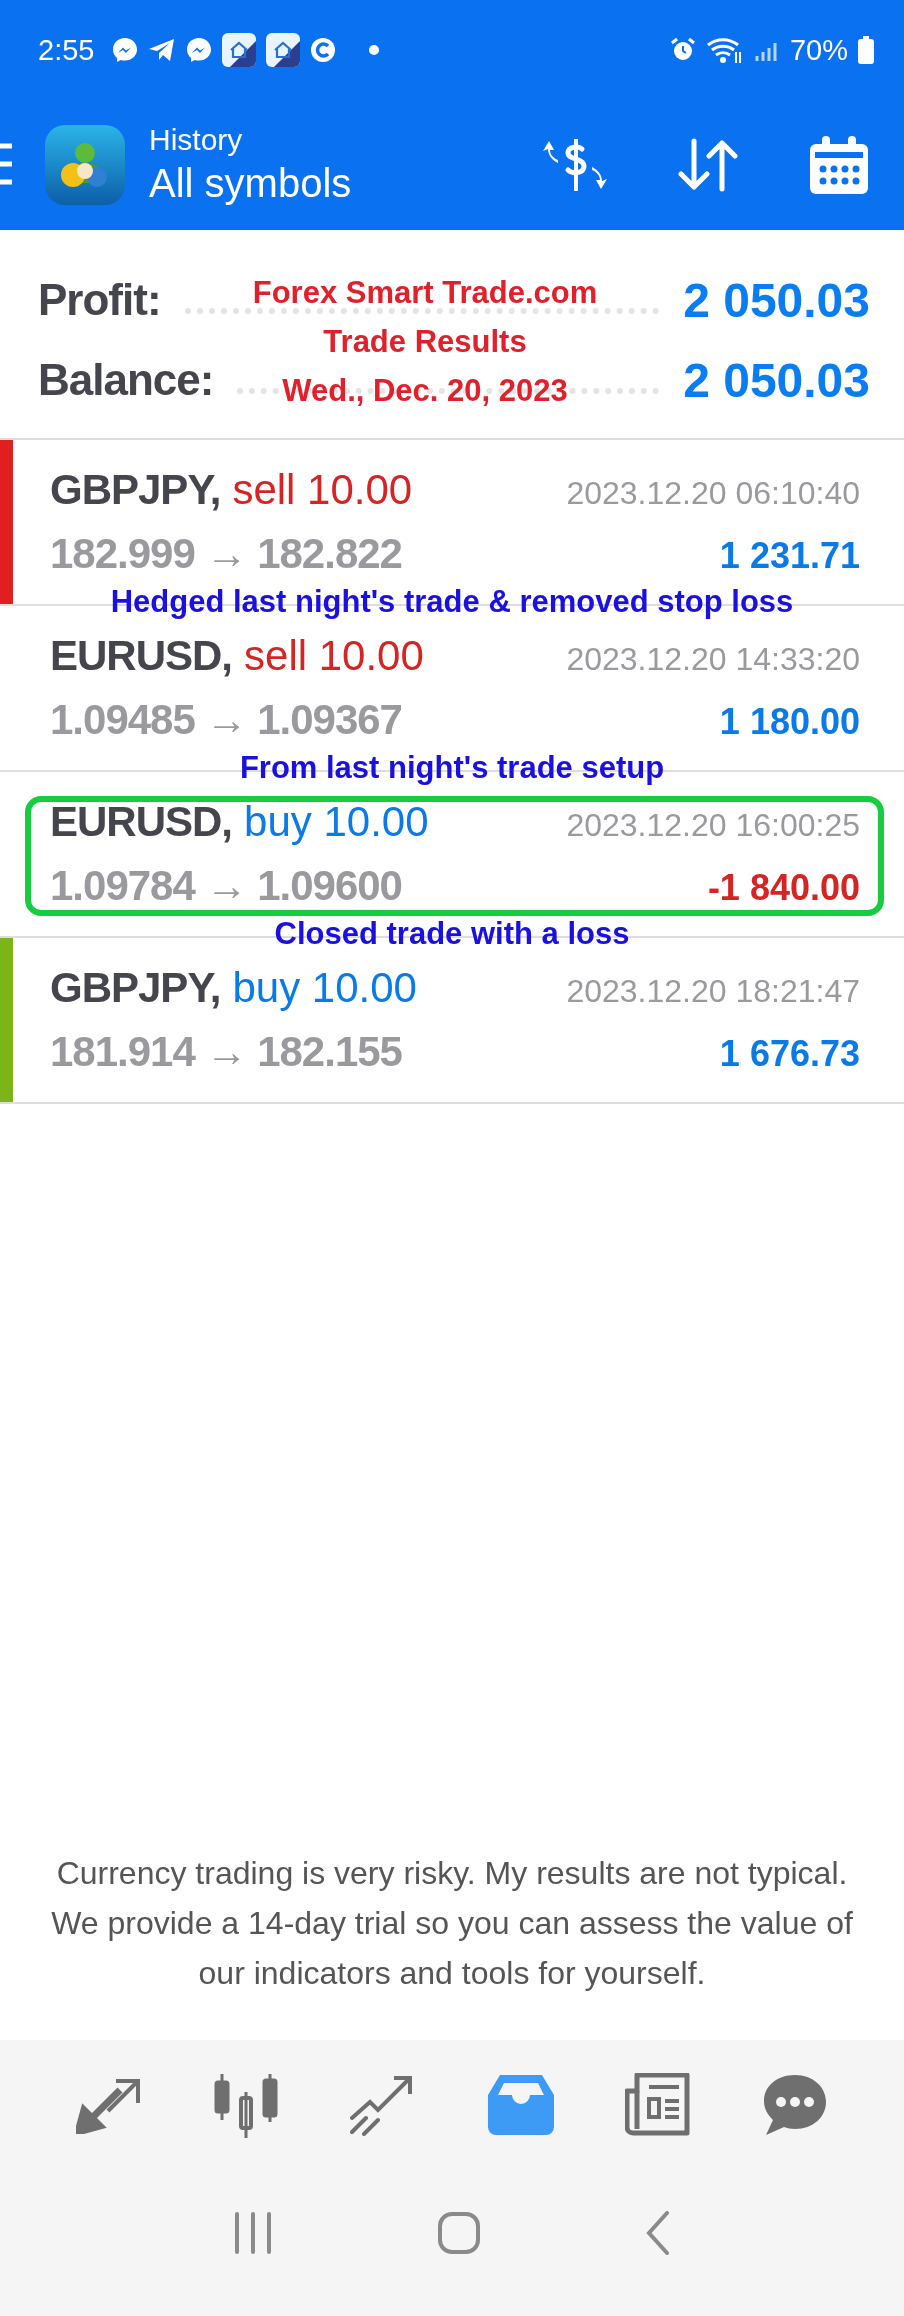 This screenshot has height=2316, width=904. What do you see at coordinates (682, 50) in the screenshot?
I see `alarm-icon` at bounding box center [682, 50].